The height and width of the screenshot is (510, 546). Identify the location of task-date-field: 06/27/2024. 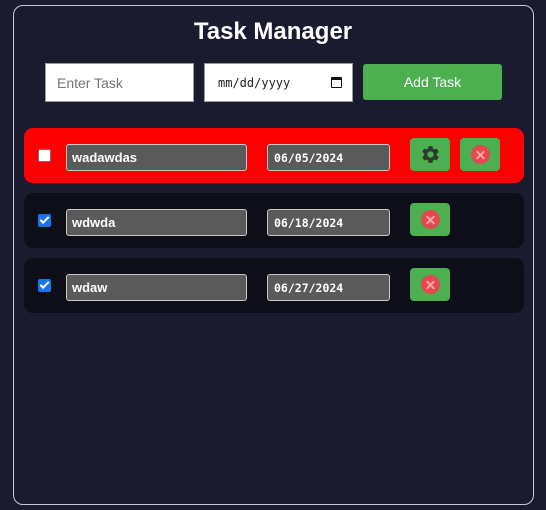
(328, 287).